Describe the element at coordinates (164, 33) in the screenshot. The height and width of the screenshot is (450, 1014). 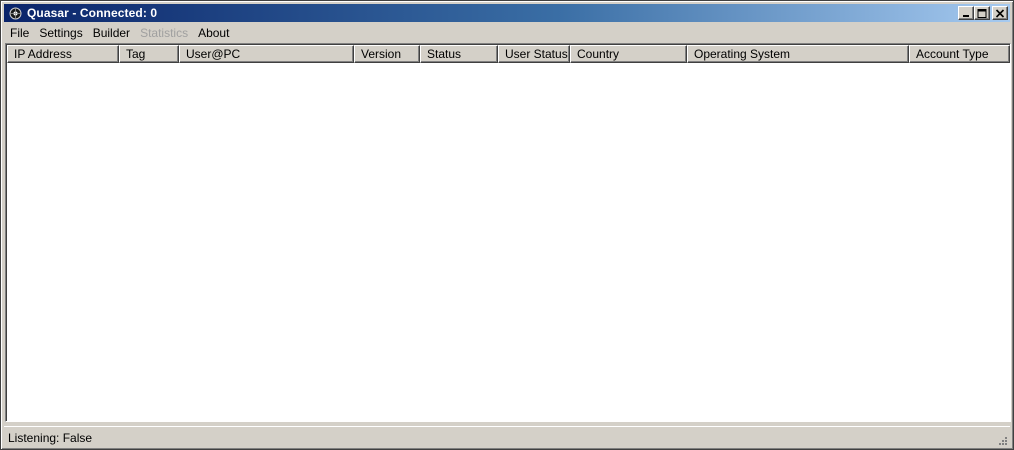
I see `menu-statistics: Statistics` at that location.